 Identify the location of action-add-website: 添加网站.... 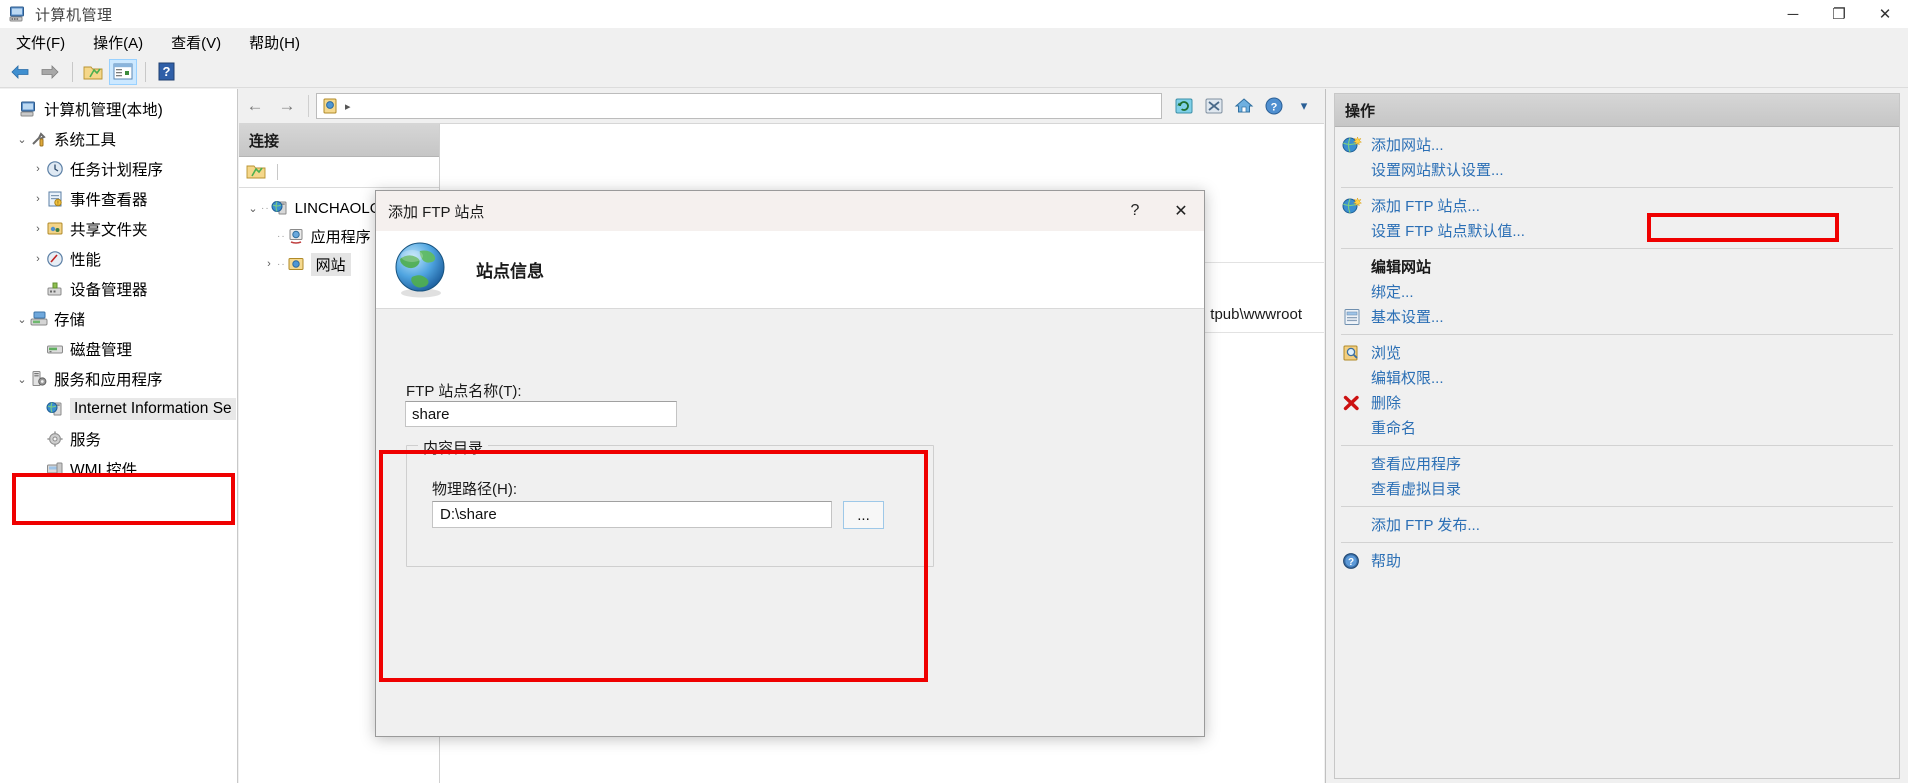
(1617, 144).